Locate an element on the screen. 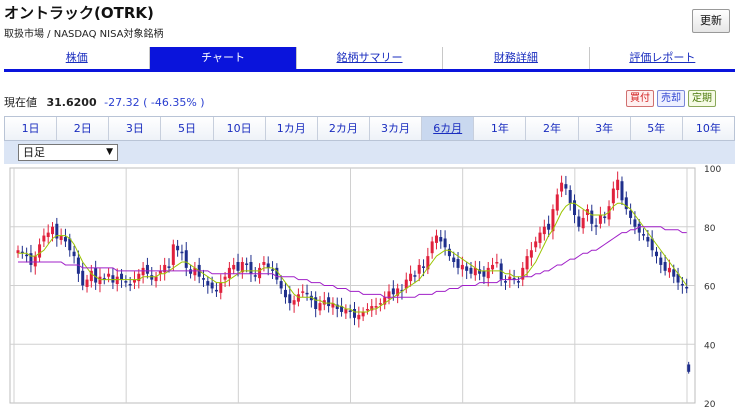 The width and height of the screenshot is (739, 407). period-5d: 5日 is located at coordinates (187, 128).